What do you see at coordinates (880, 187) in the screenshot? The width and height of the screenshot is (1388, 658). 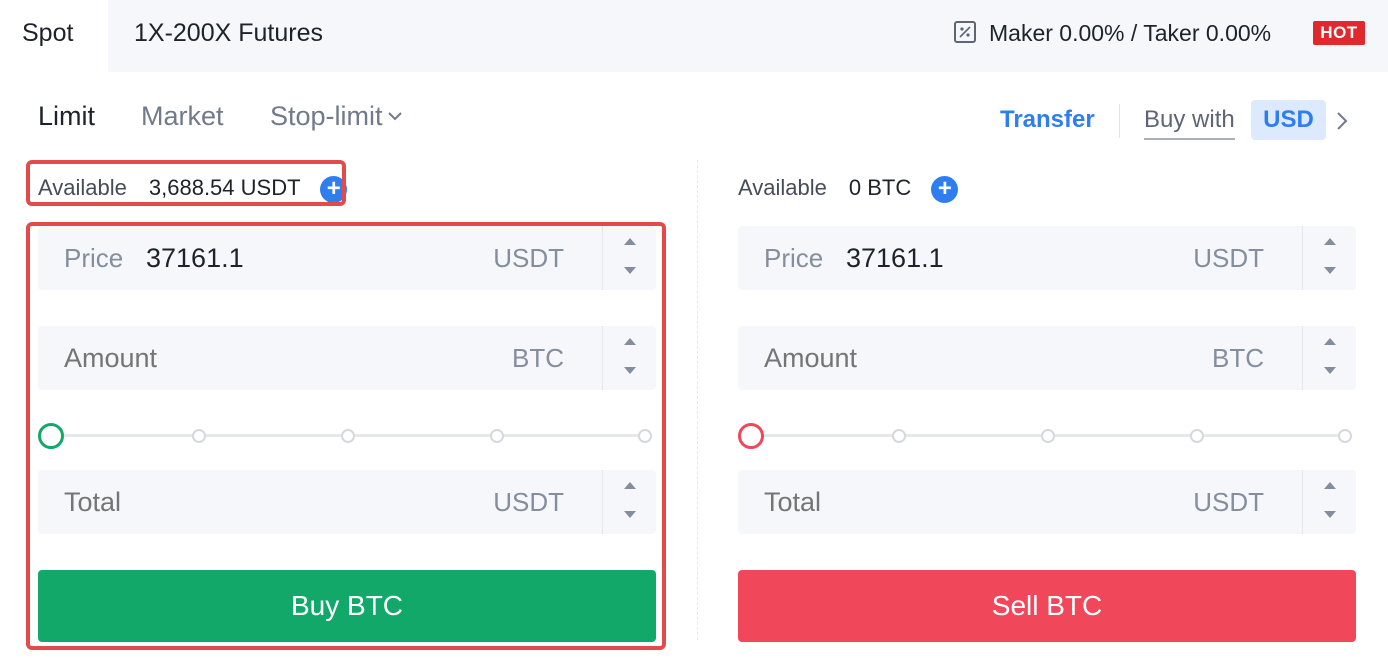 I see `available-balance: 0 BTC` at bounding box center [880, 187].